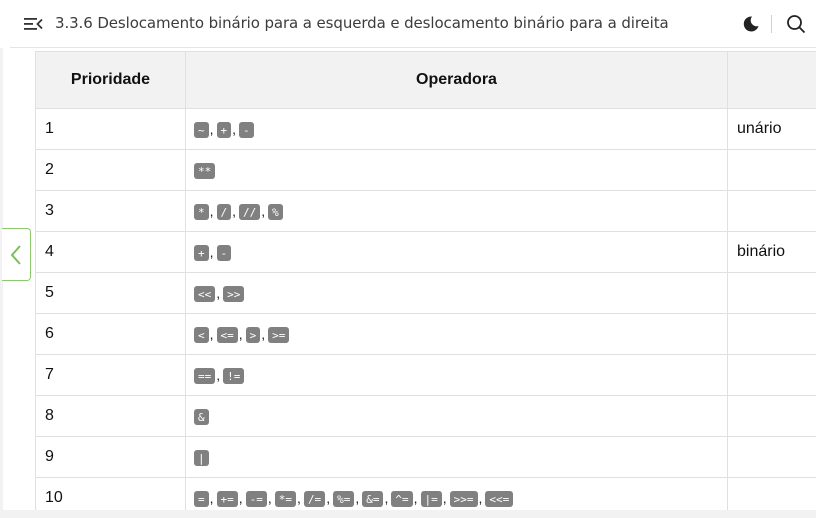  Describe the element at coordinates (456, 457) in the screenshot. I see `operators-cell: |` at that location.